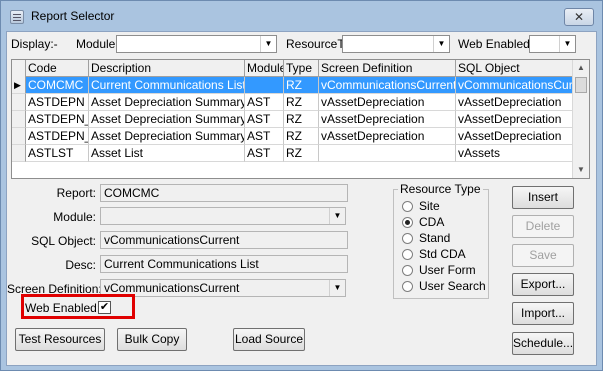 This screenshot has width=603, height=371. Describe the element at coordinates (581, 68) in the screenshot. I see `scroll-up-icon: ▲` at that location.